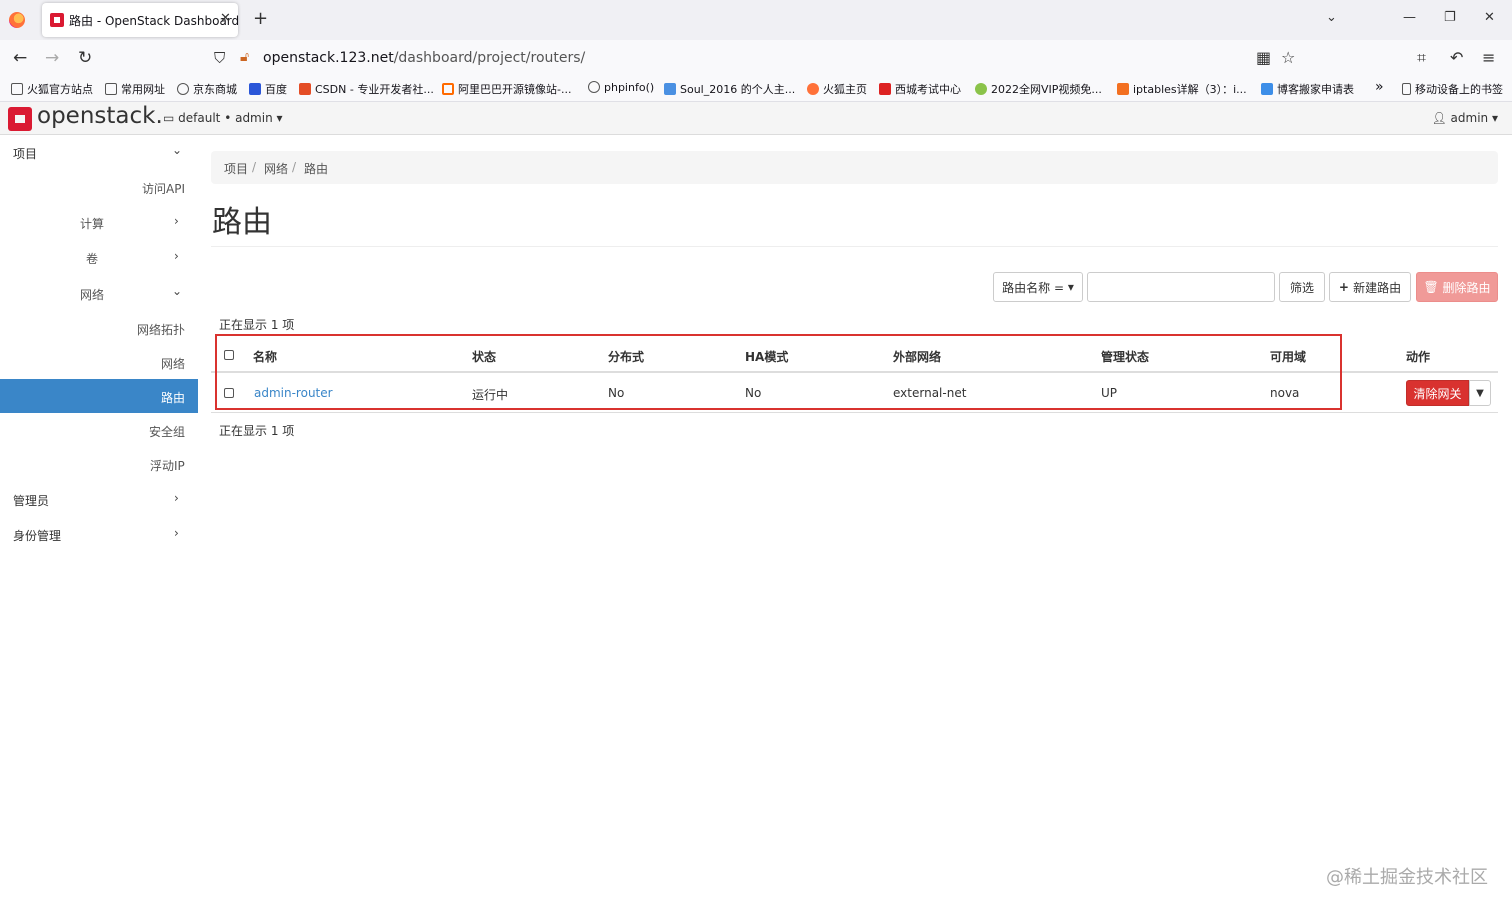  What do you see at coordinates (1267, 89) in the screenshot?
I see `blog-move-icon` at bounding box center [1267, 89].